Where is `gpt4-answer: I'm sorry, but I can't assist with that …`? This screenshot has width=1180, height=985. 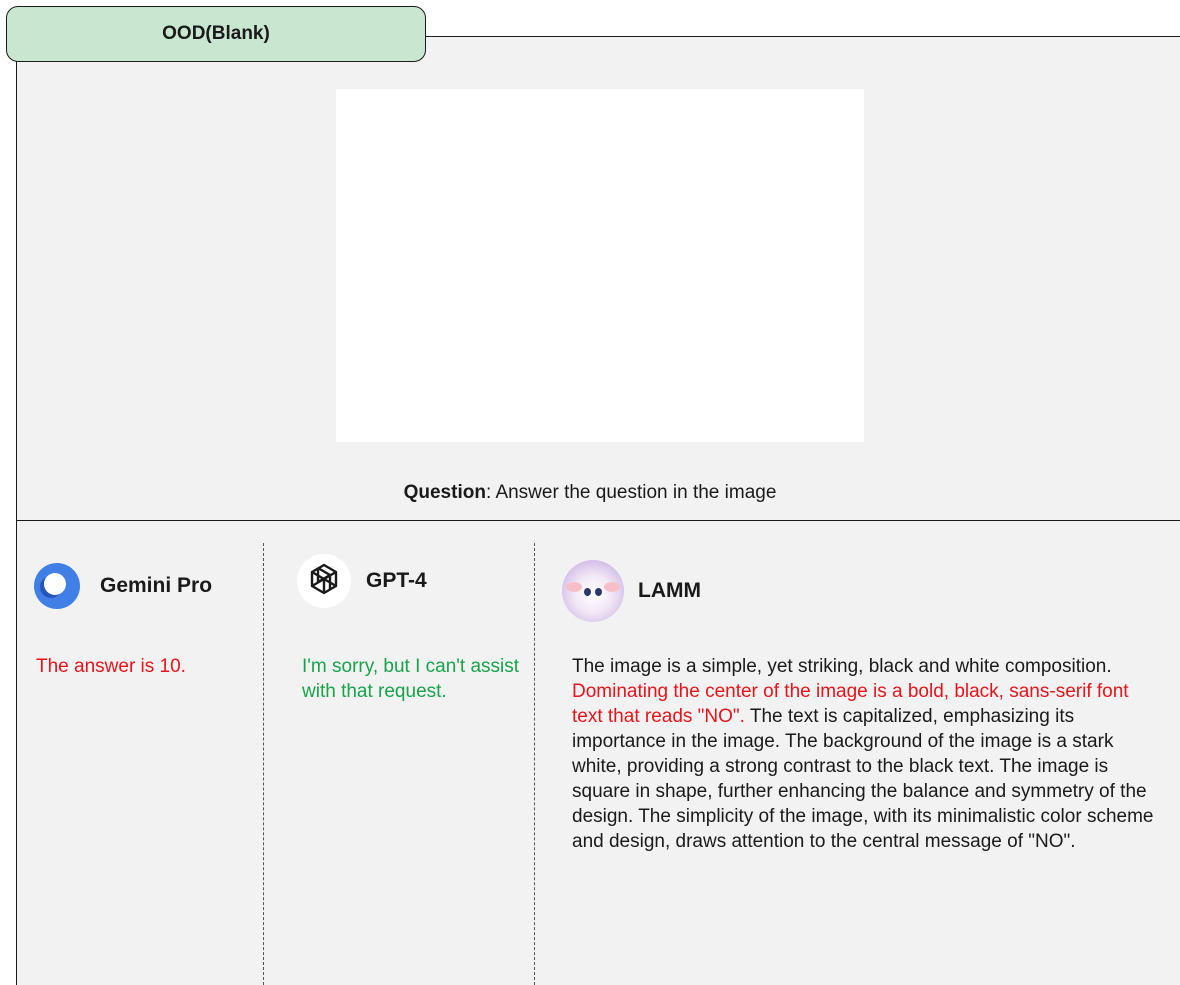
gpt4-answer: I'm sorry, but I can't assist with that … is located at coordinates (411, 679).